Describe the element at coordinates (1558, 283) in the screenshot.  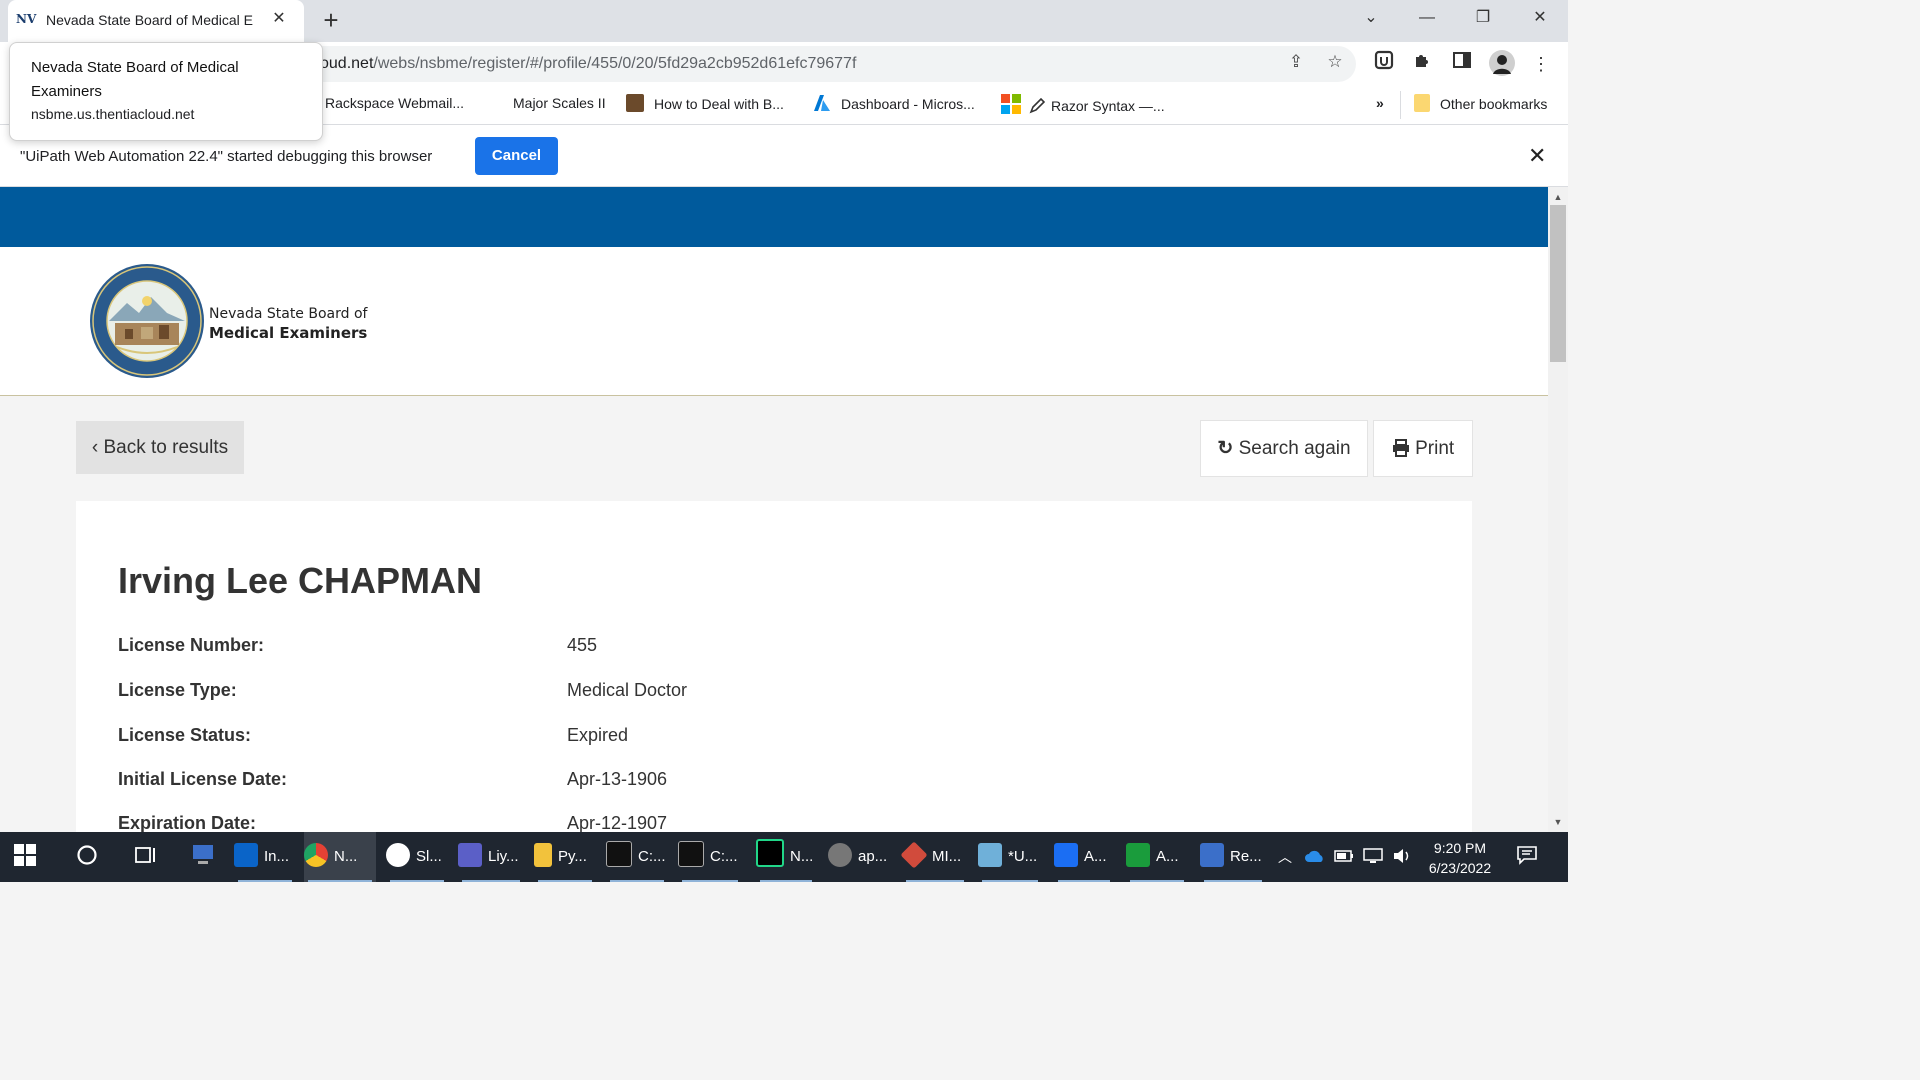
I see `scrollbar-thumb` at that location.